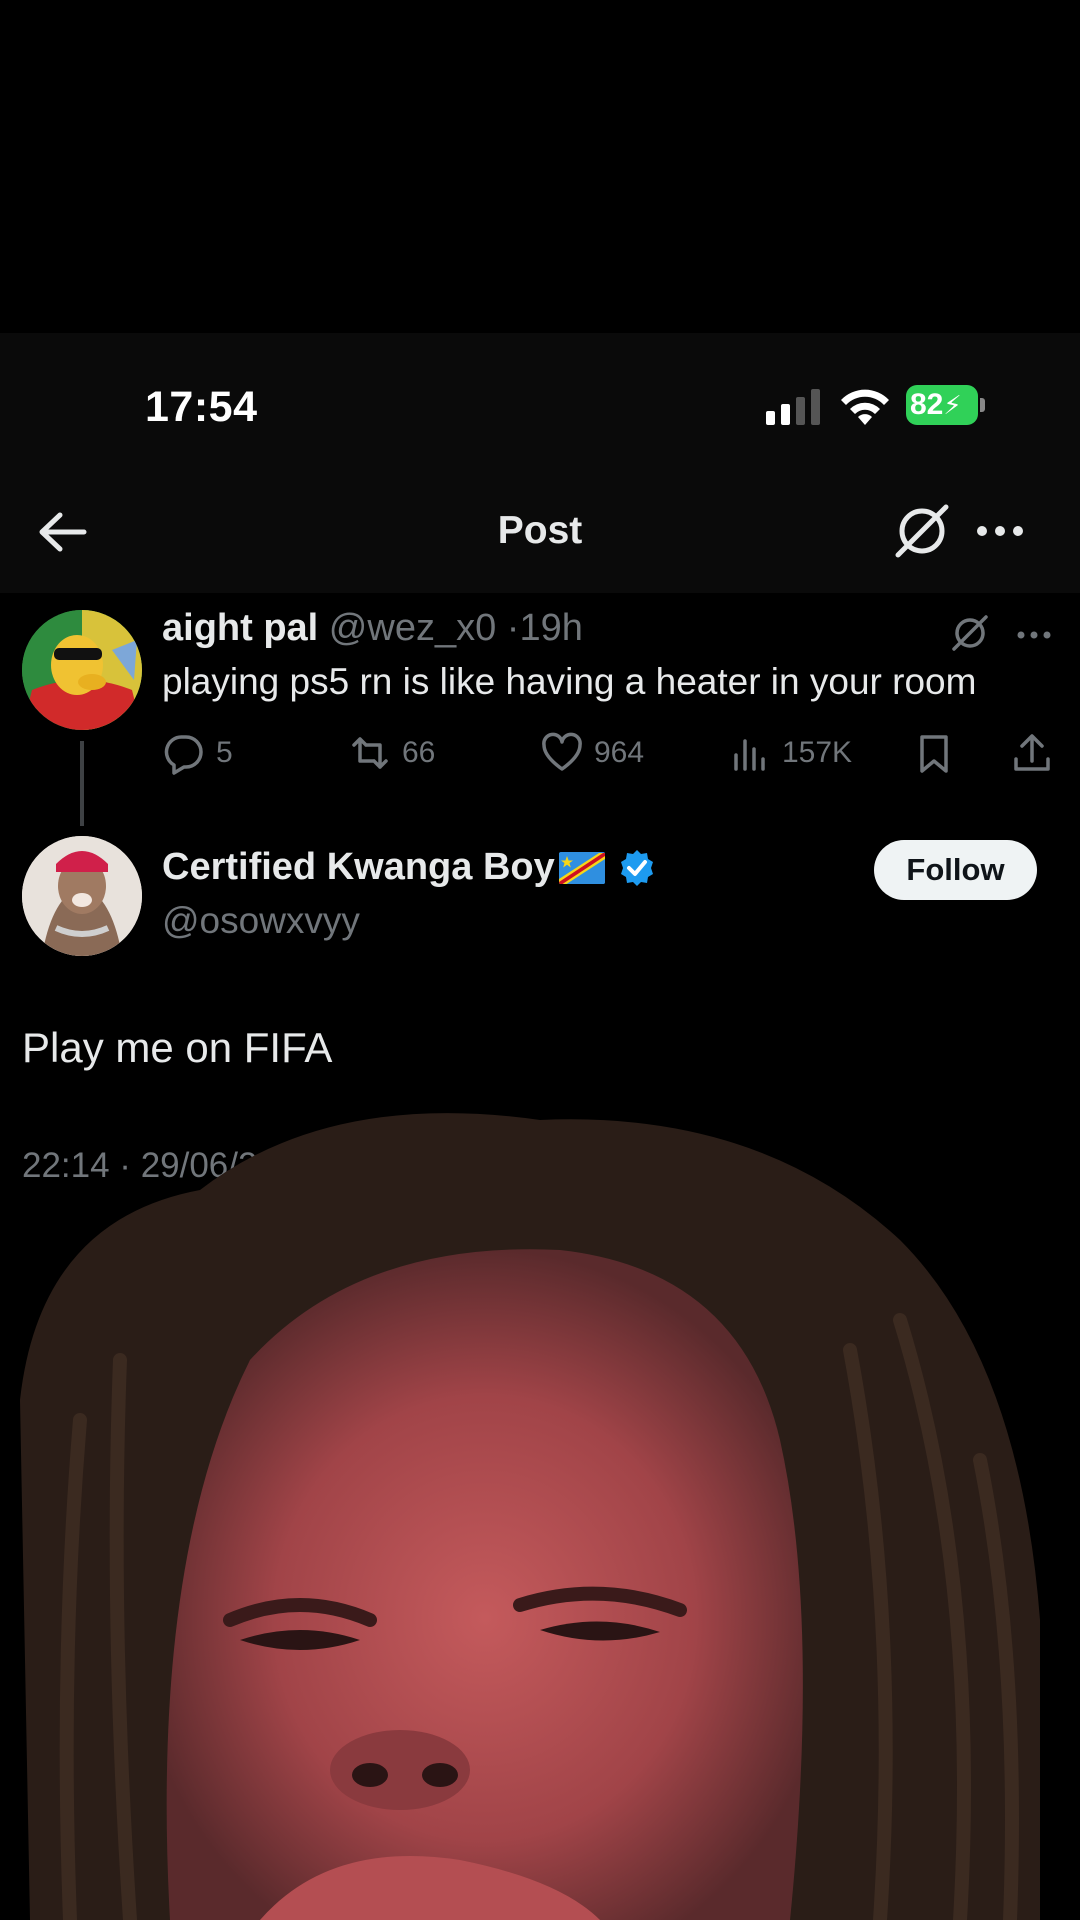  What do you see at coordinates (1032, 752) in the screenshot?
I see `share-icon` at bounding box center [1032, 752].